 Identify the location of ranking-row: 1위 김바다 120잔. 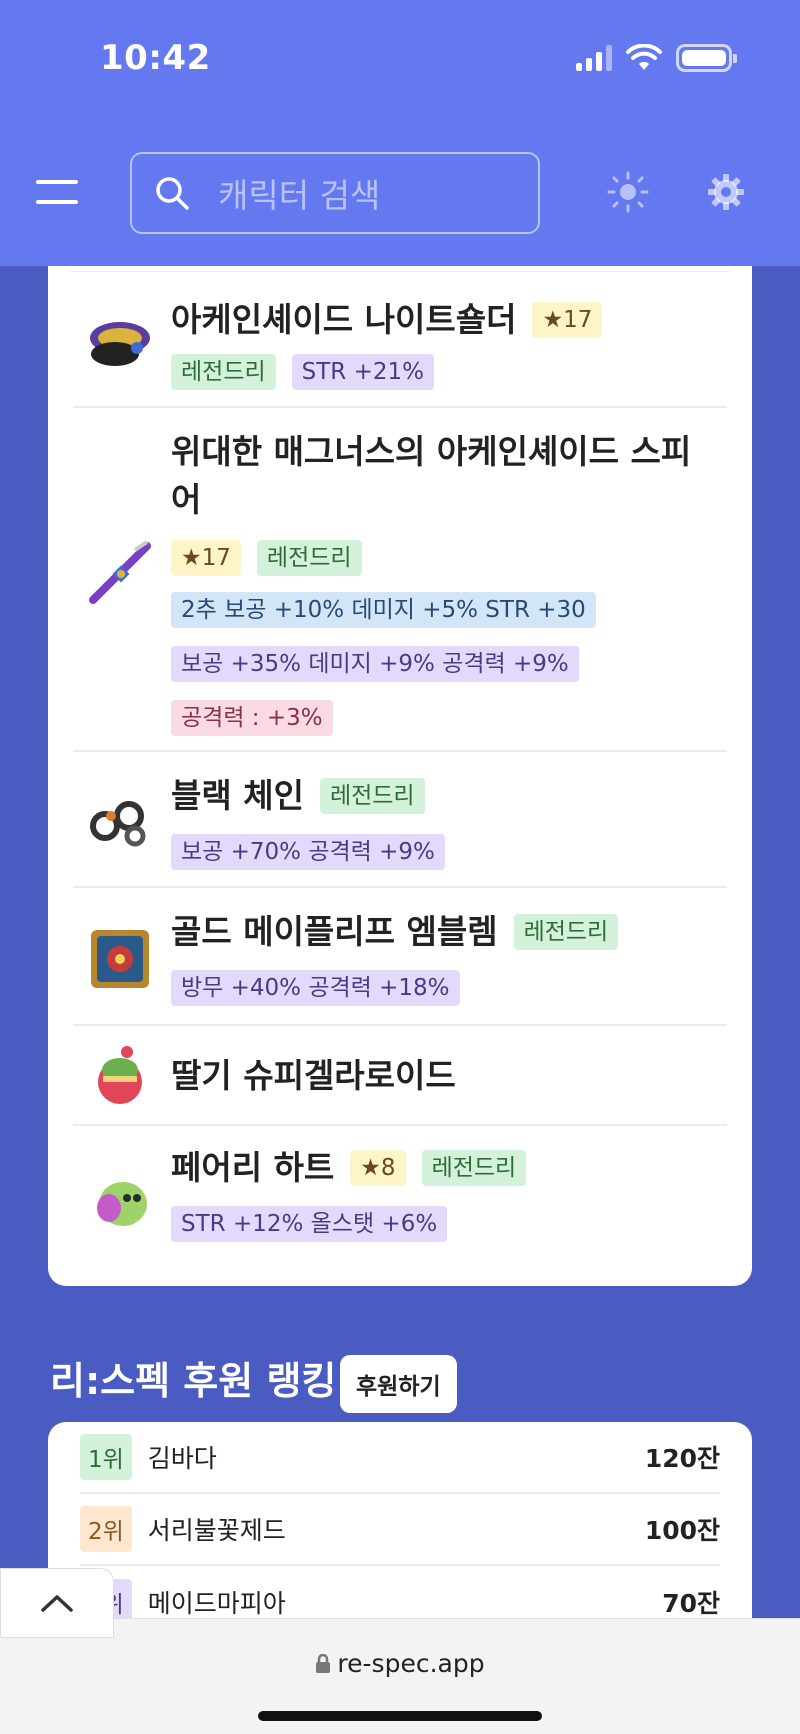
(400, 1458).